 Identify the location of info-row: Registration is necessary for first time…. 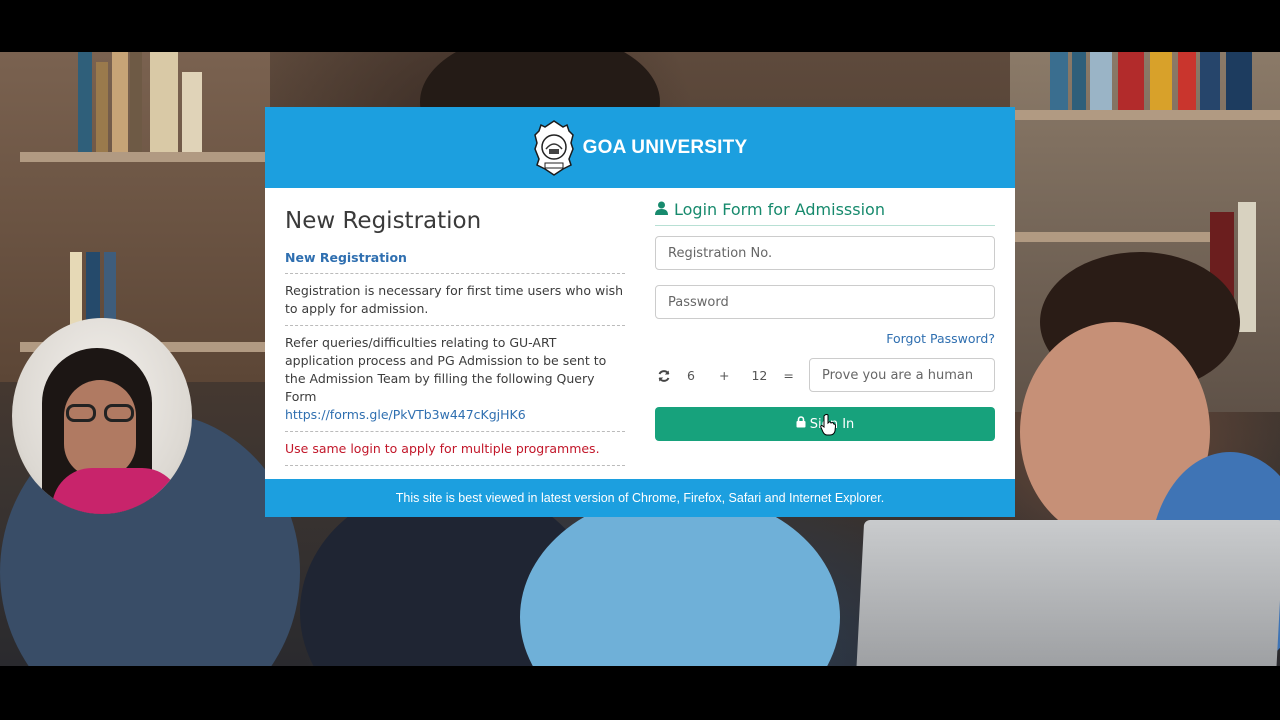
(455, 300).